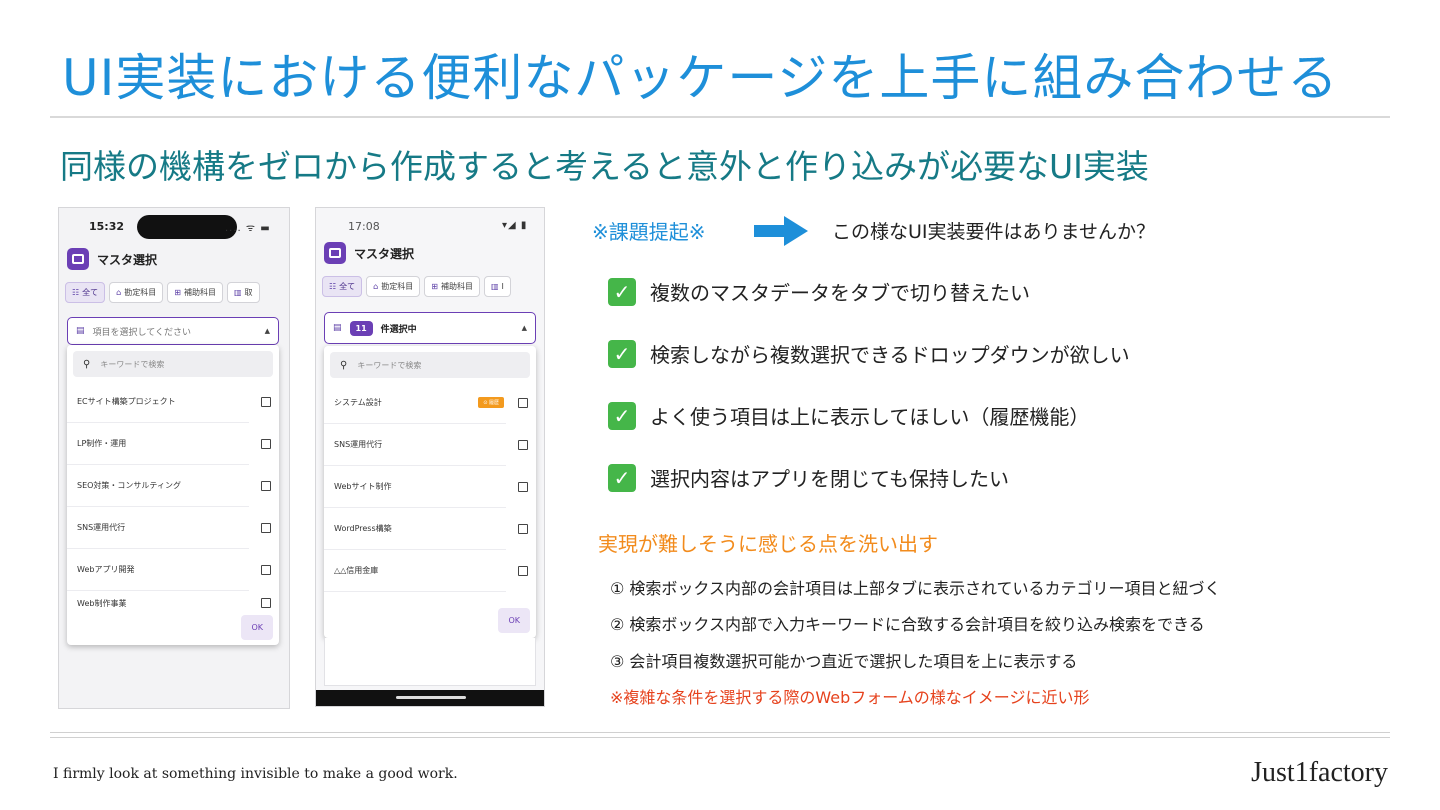  I want to click on tab-partner: ▥ 取, so click(243, 292).